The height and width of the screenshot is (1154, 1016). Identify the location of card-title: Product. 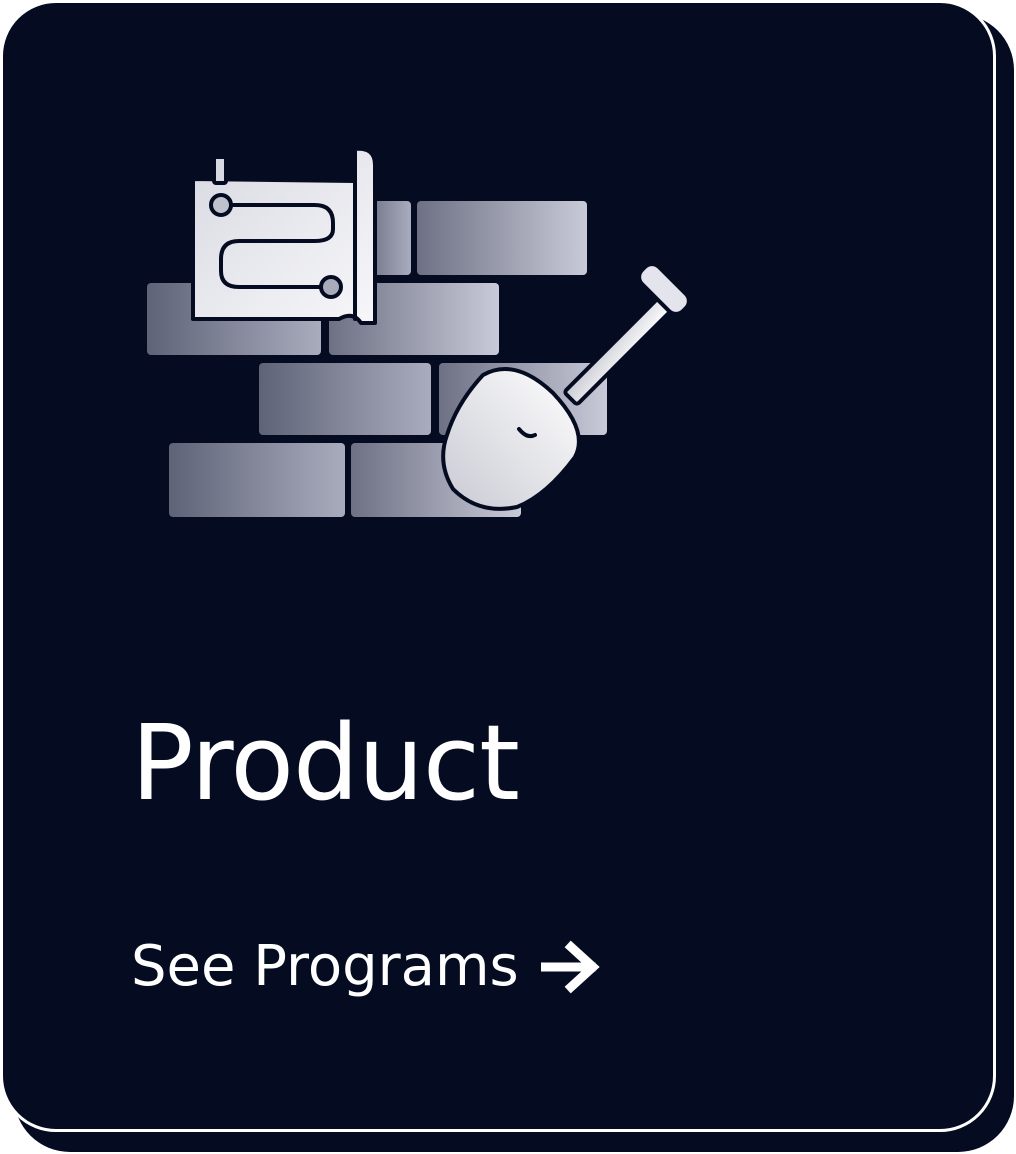
(325, 763).